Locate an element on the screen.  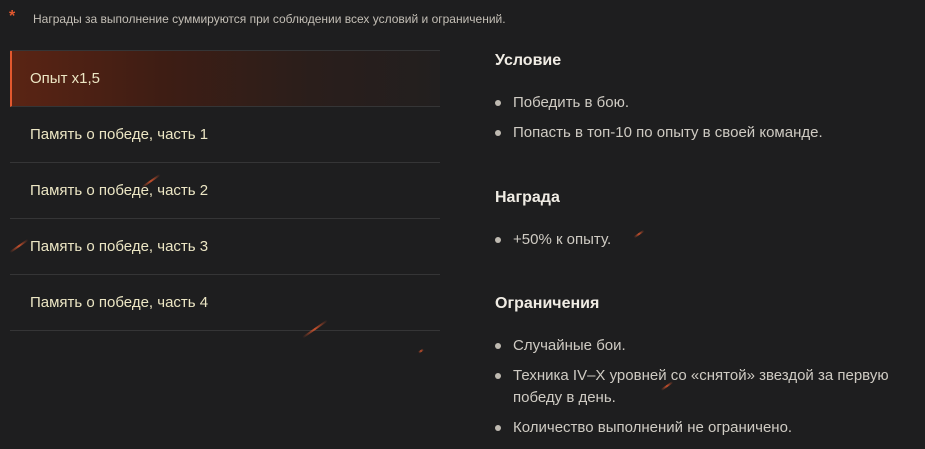
quest-item-memory-2: Память о победе, часть 2 is located at coordinates (225, 191).